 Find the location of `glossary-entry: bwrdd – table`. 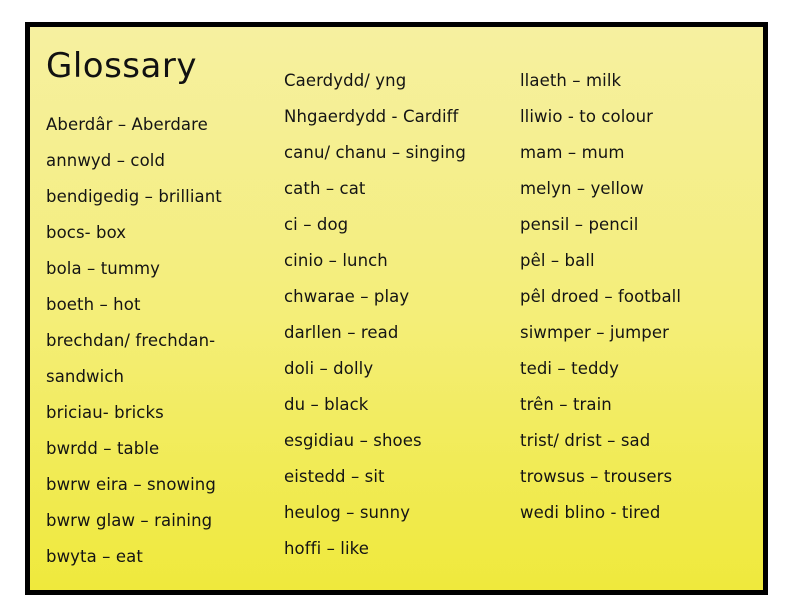

glossary-entry: bwrdd – table is located at coordinates (103, 448).